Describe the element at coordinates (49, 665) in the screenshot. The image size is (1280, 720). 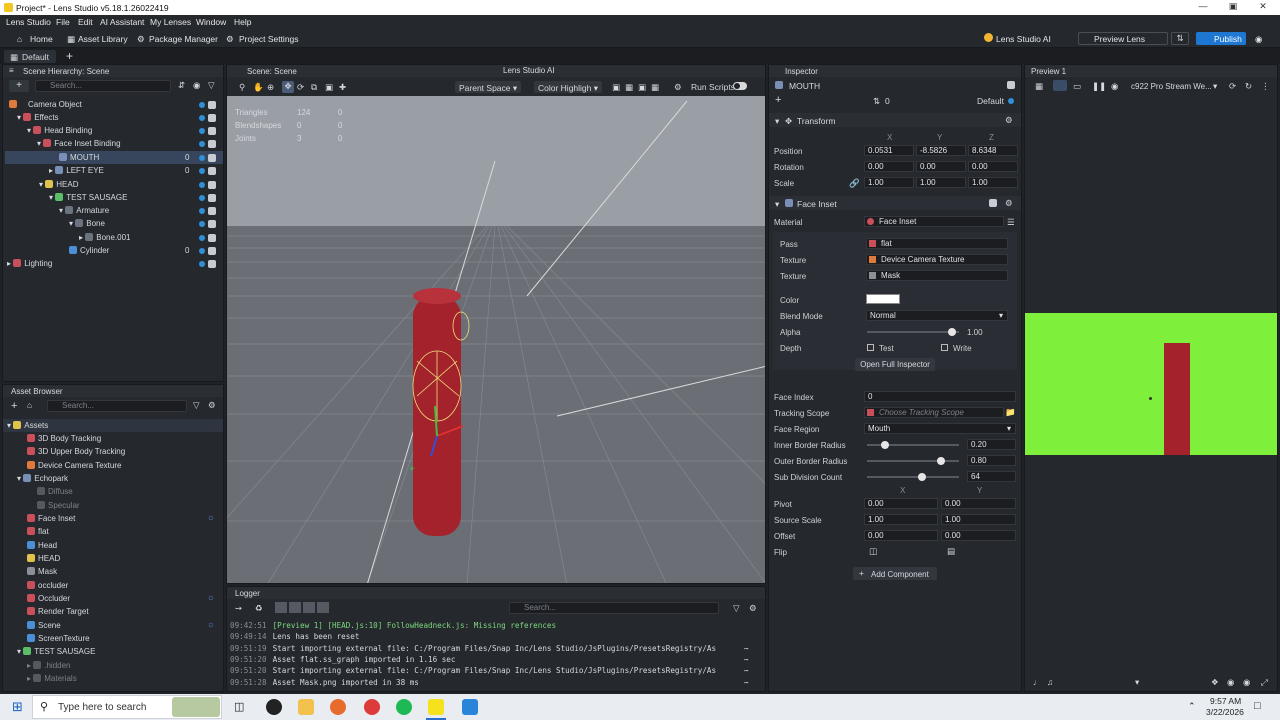
I see `asset-item: ▸ .hidden` at that location.